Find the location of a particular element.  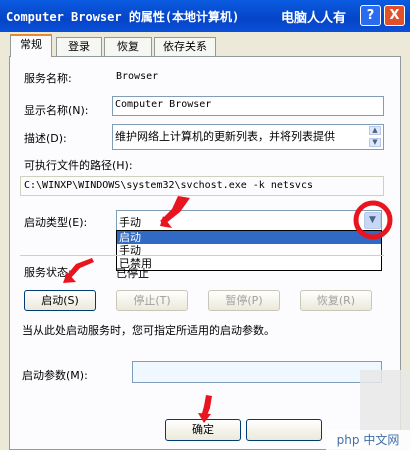

start-button: 启动(S) is located at coordinates (60, 300).